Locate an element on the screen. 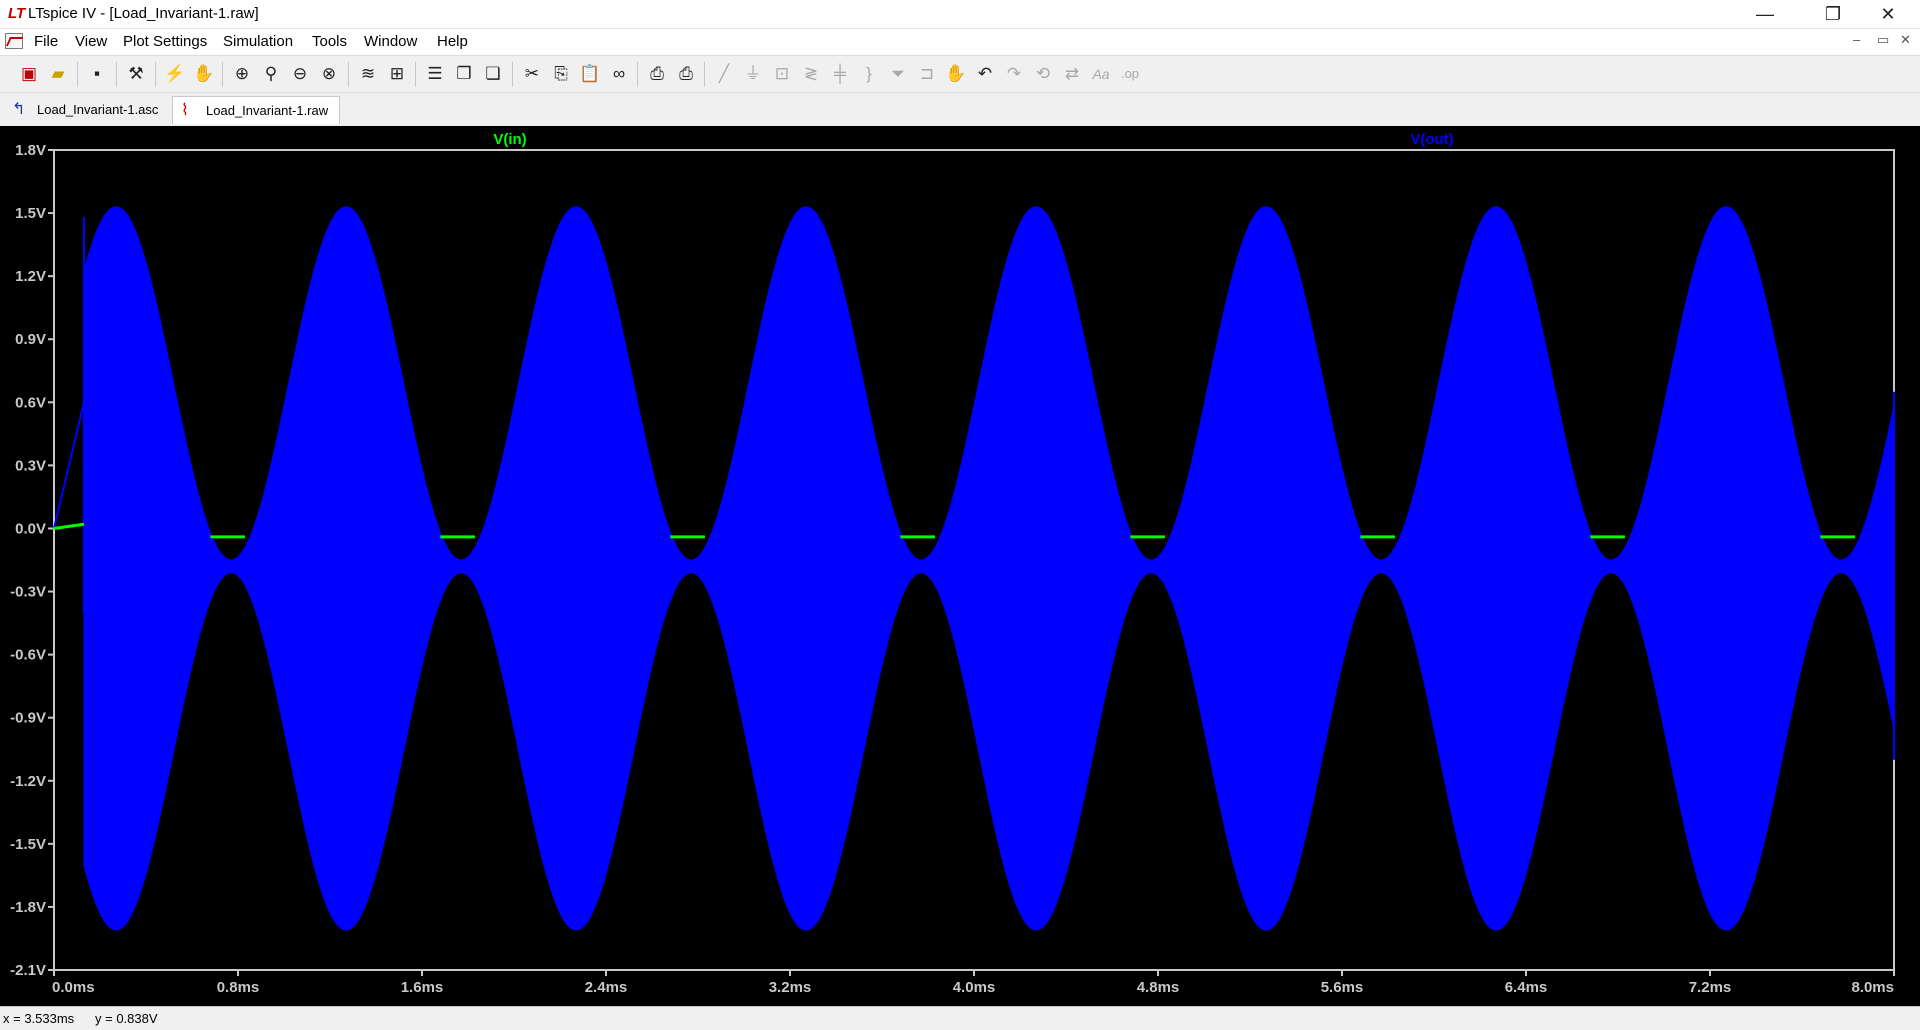  cascade-windows-icon: ❐ is located at coordinates (464, 74).